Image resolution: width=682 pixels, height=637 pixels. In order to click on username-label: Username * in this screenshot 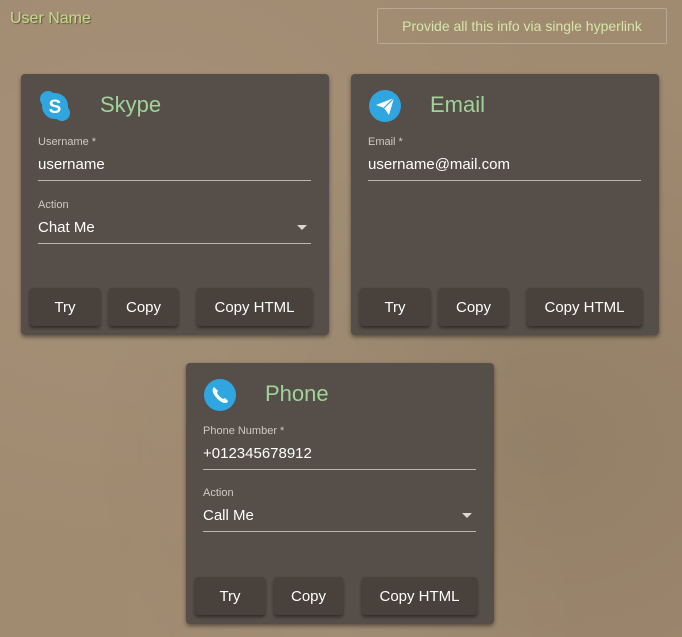, I will do `click(67, 142)`.